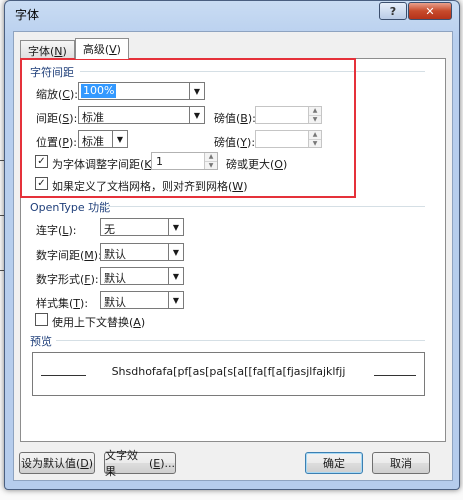 The width and height of the screenshot is (463, 500). What do you see at coordinates (41, 319) in the screenshot?
I see `contextual-alternates-checkbox` at bounding box center [41, 319].